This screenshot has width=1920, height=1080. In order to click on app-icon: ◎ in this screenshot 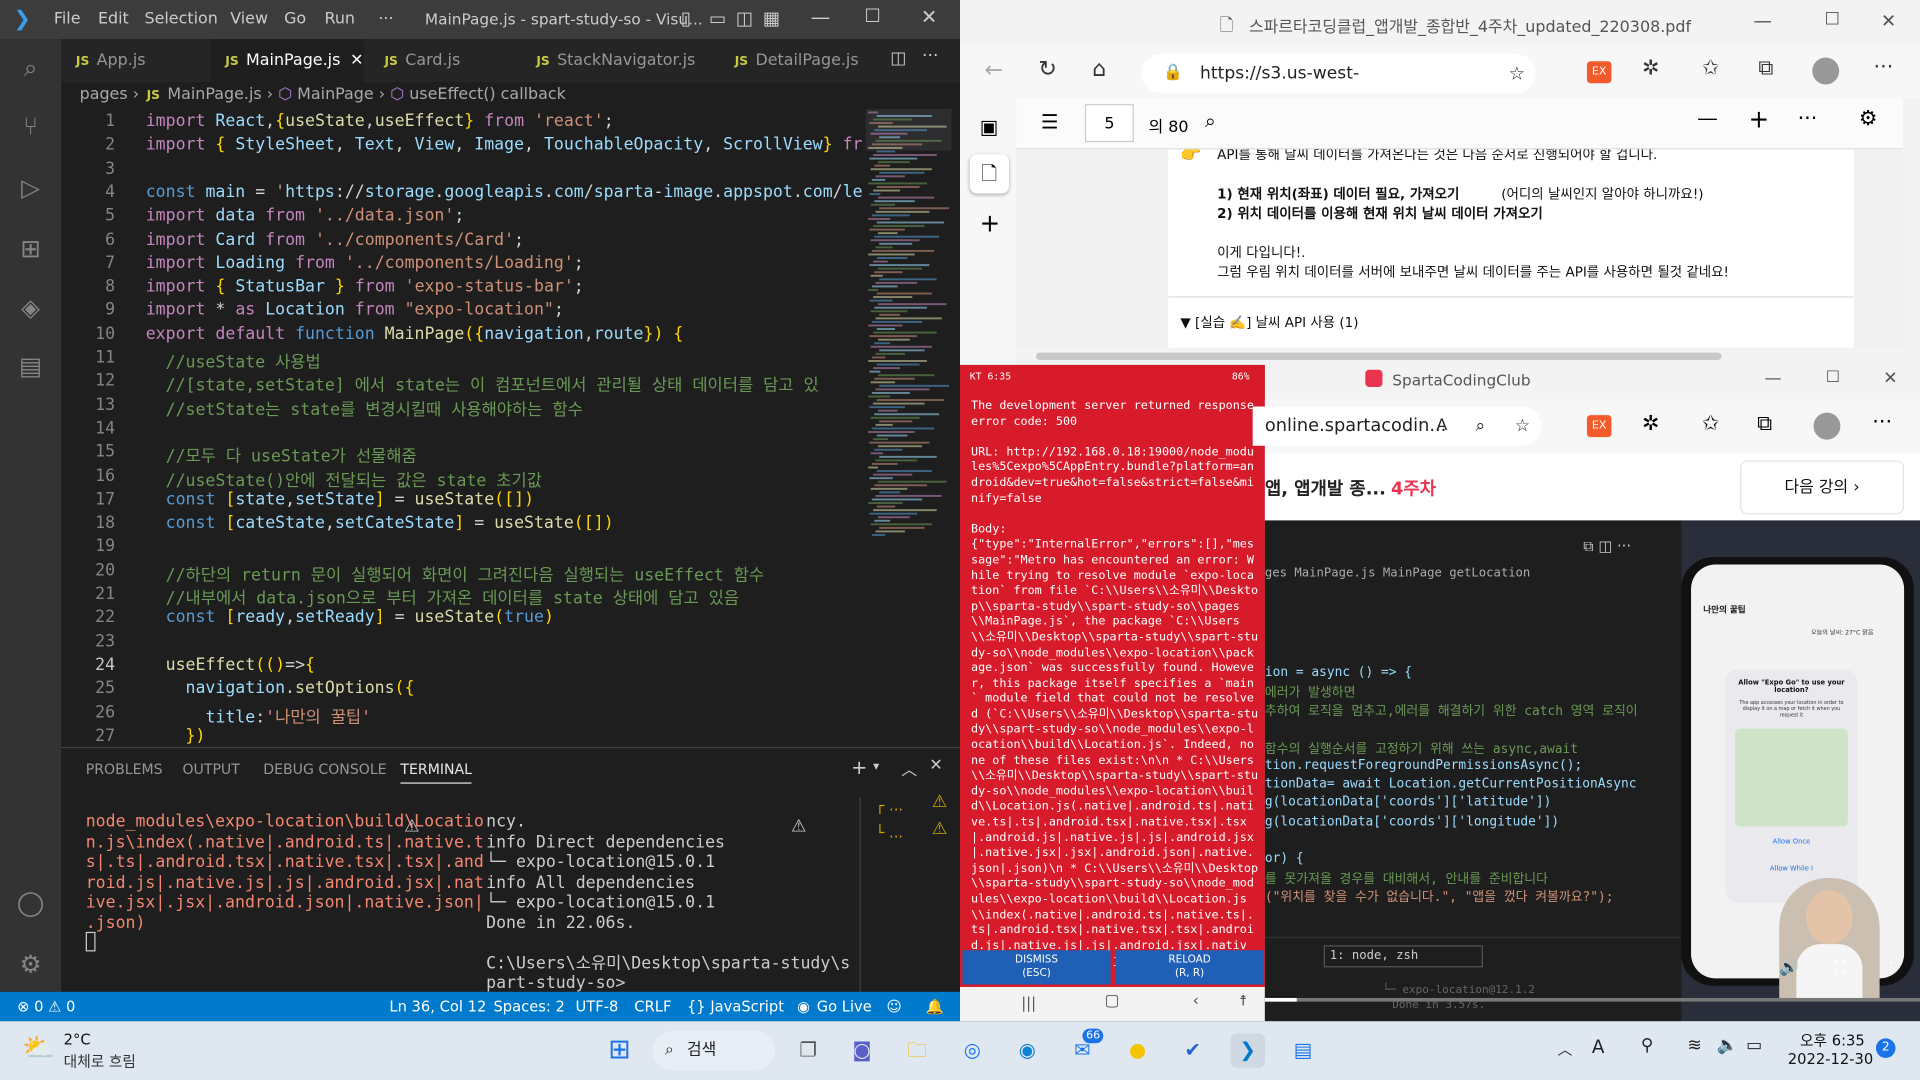, I will do `click(972, 1050)`.